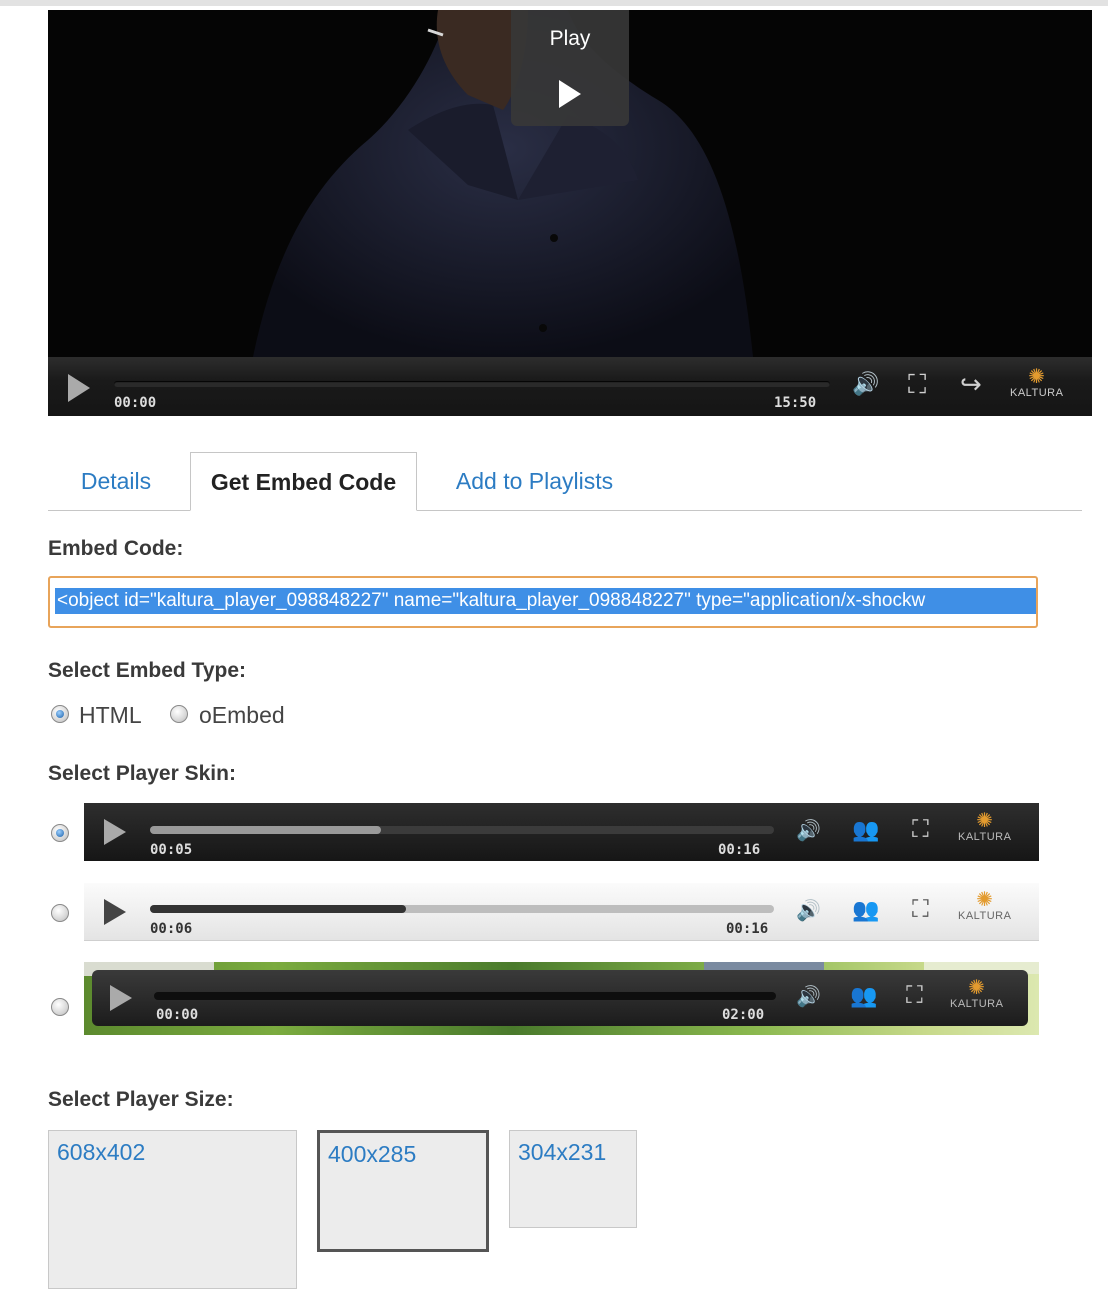  Describe the element at coordinates (147, 670) in the screenshot. I see `embed-type-label: Select Embed Type:` at that location.